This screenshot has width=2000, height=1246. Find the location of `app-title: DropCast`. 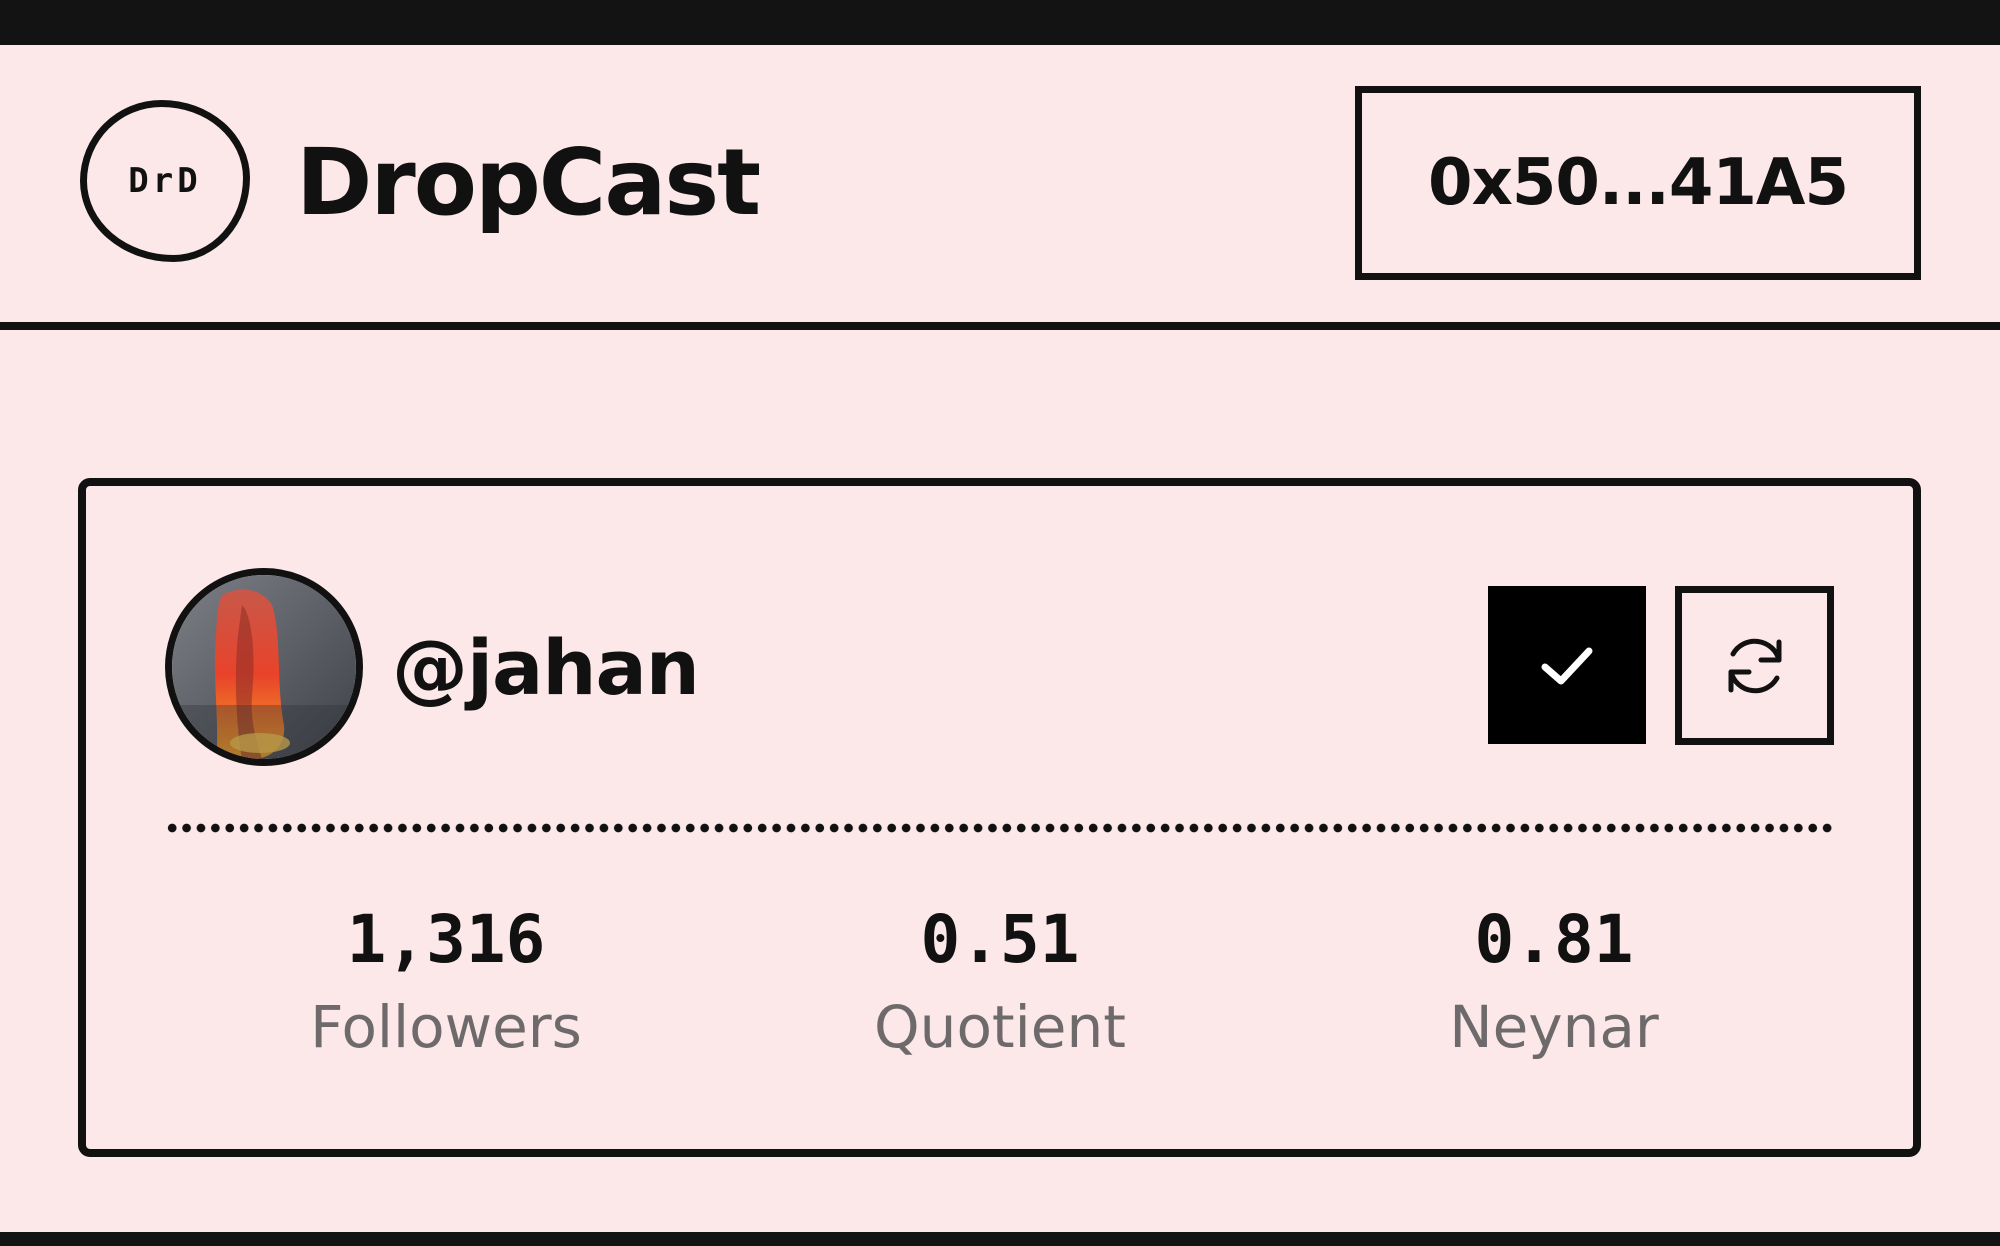

app-title: DropCast is located at coordinates (528, 182).